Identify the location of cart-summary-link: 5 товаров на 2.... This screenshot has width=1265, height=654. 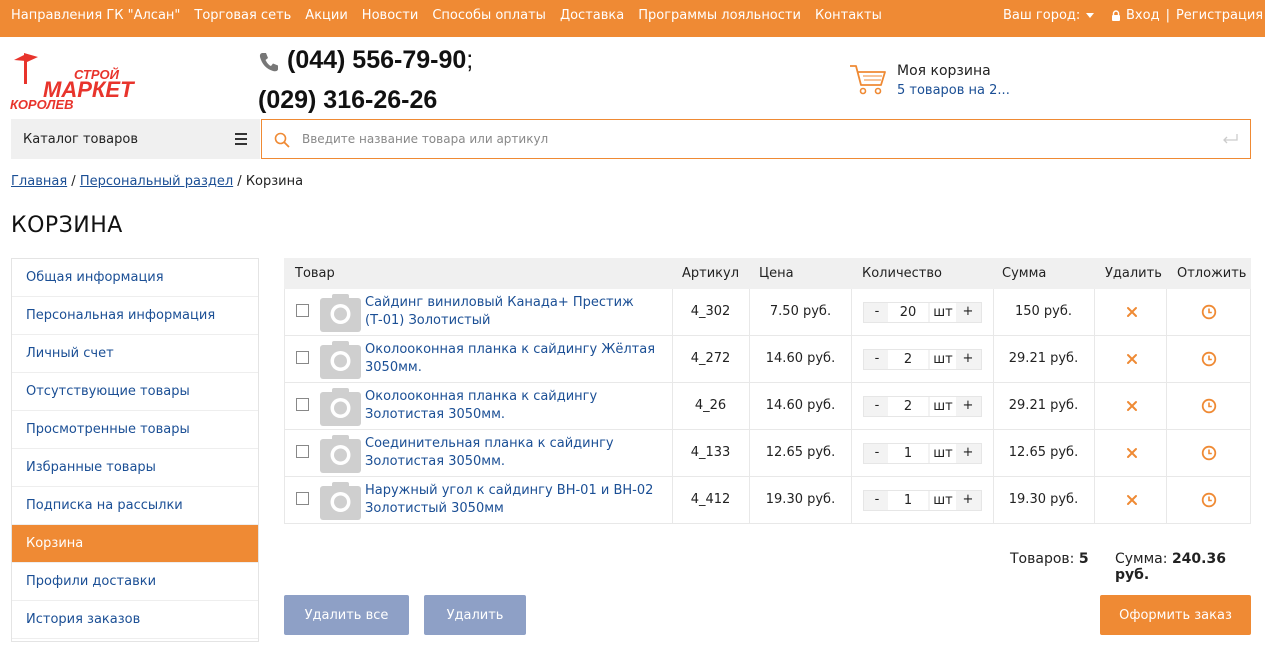
(953, 90).